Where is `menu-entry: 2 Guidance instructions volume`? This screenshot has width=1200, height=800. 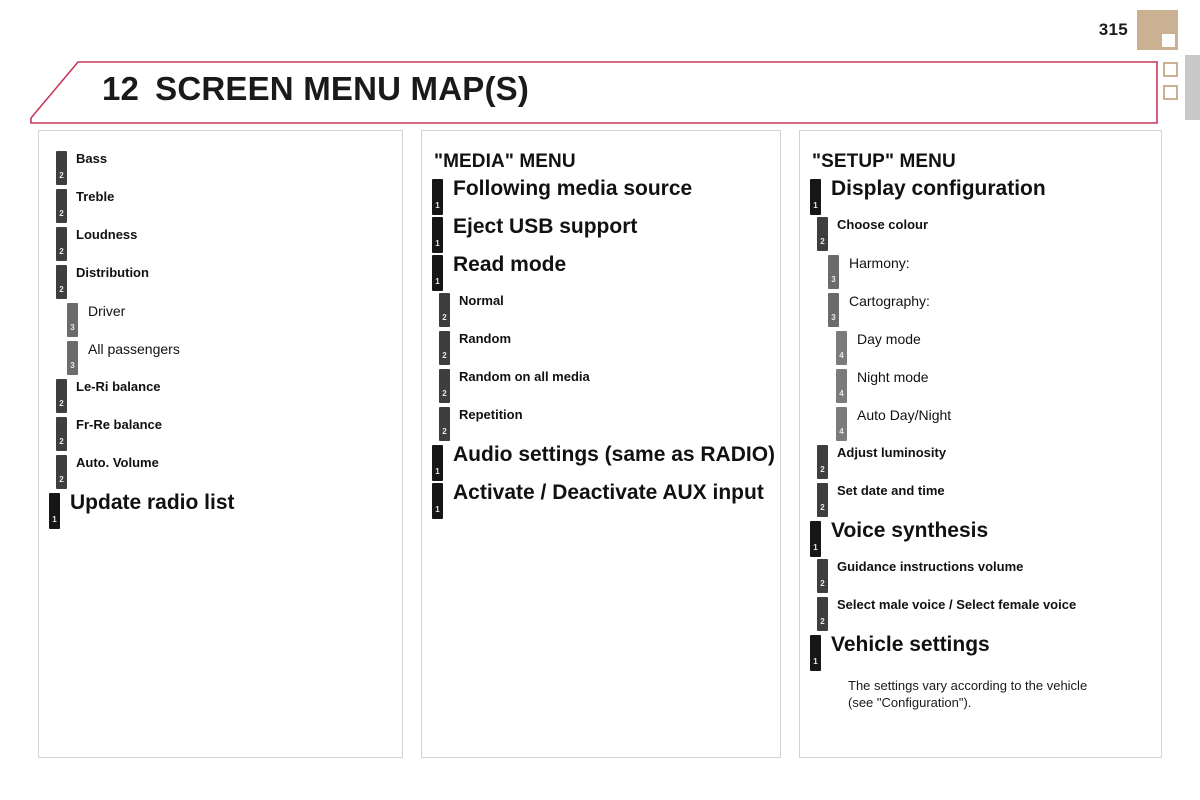 menu-entry: 2 Guidance instructions volume is located at coordinates (984, 578).